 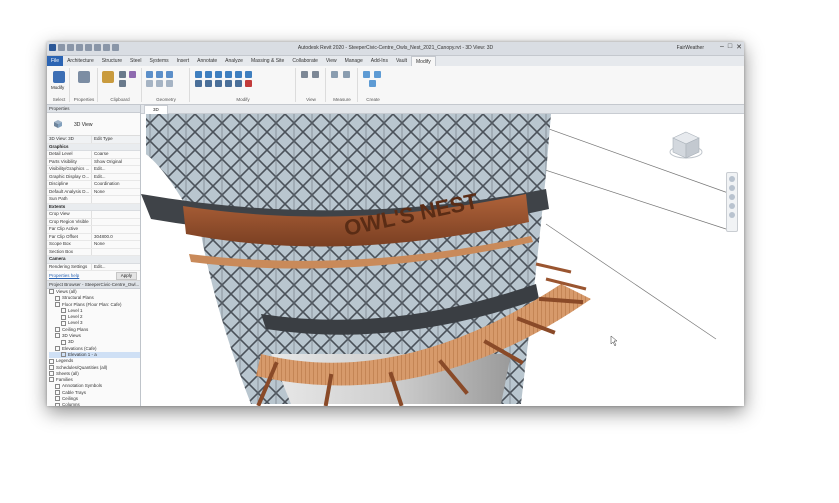 What do you see at coordinates (208, 83) in the screenshot?
I see `copy-element-icon` at bounding box center [208, 83].